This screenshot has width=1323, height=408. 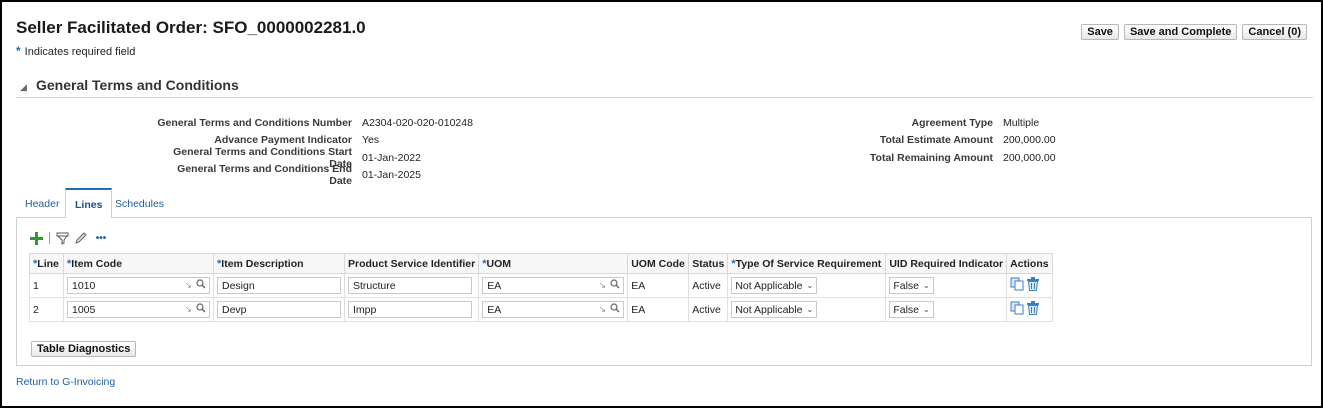 I want to click on field-value: Yes, so click(x=371, y=140).